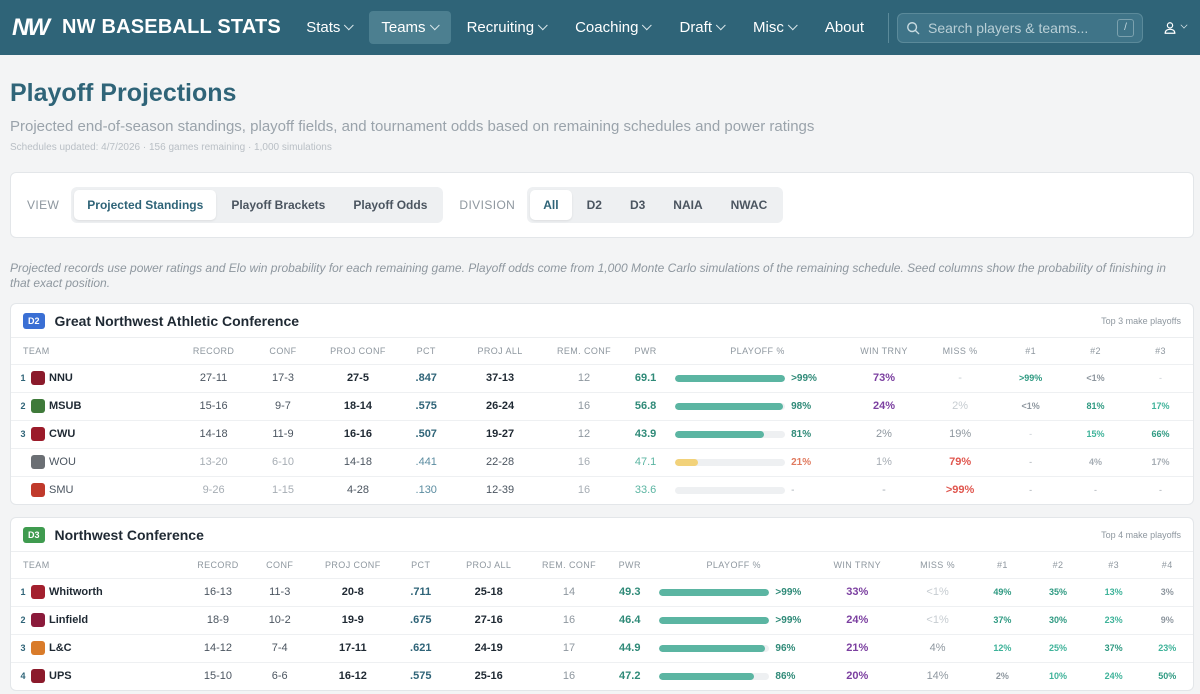 The height and width of the screenshot is (694, 1200). I want to click on remaining-conf-cell: 14, so click(569, 591).